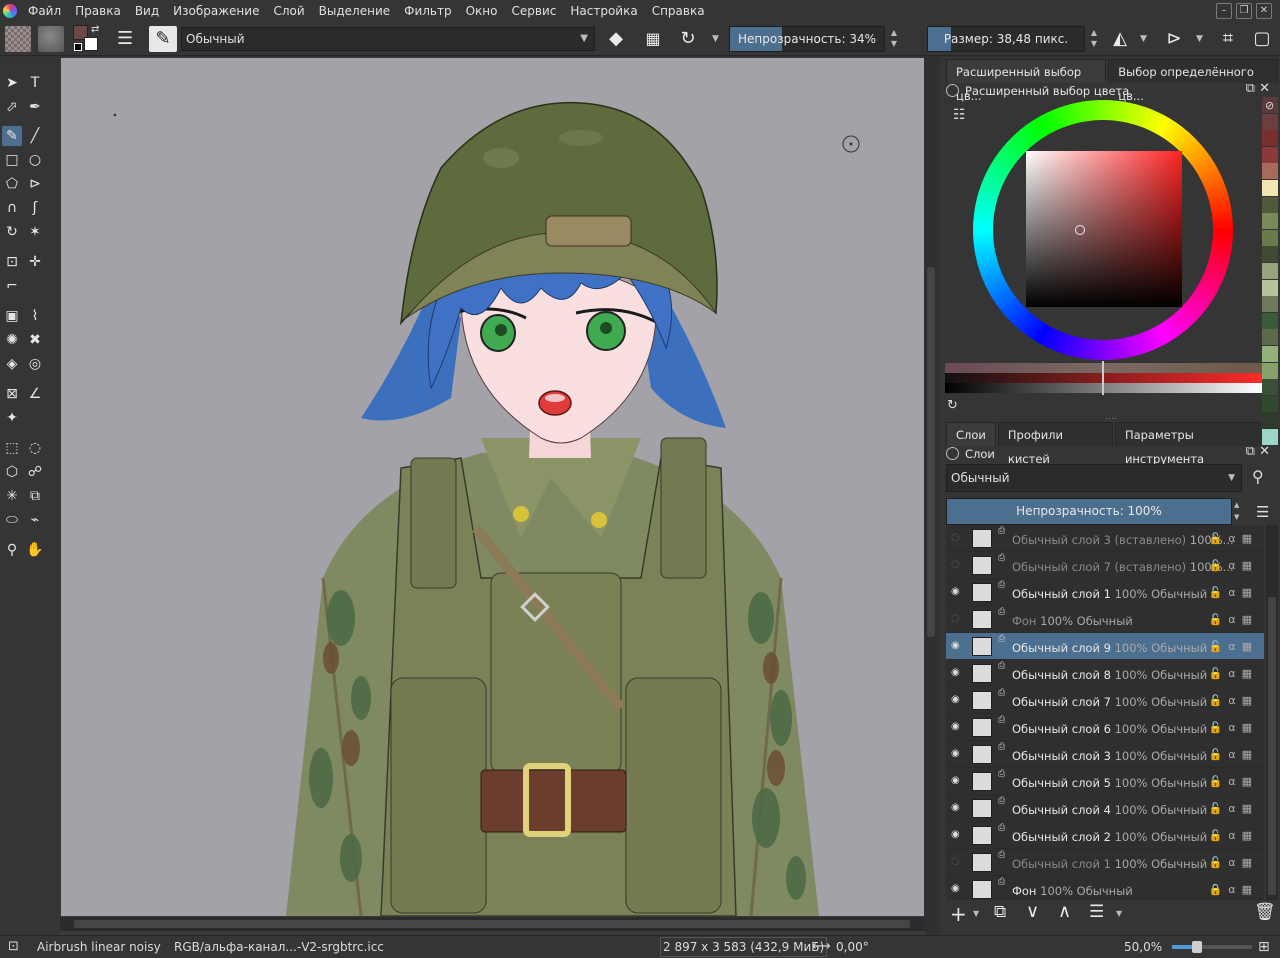 Image resolution: width=1280 pixels, height=958 pixels. I want to click on fg-bg-color-selector: ⇄, so click(89, 38).